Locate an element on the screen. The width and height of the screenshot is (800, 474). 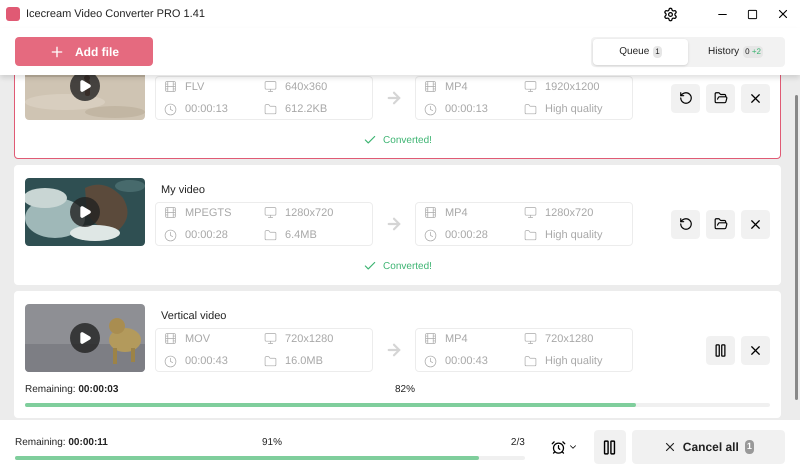
maximize-icon is located at coordinates (752, 14).